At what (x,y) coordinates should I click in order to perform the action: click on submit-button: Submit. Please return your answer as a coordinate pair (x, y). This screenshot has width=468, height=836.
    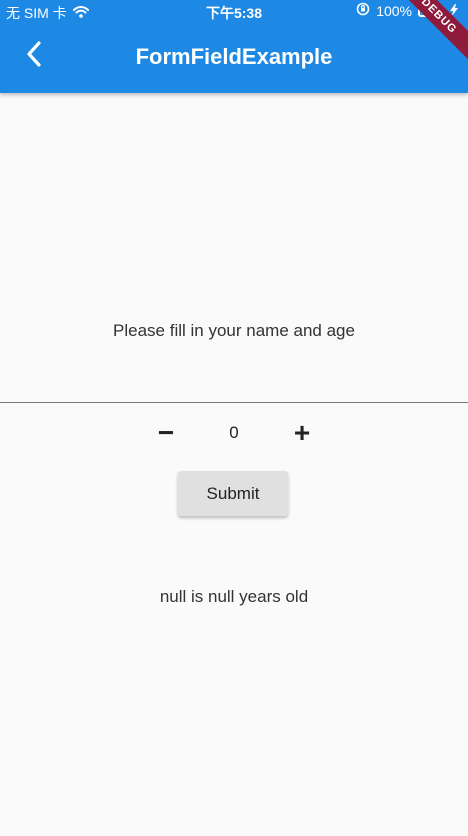
    Looking at the image, I should click on (233, 493).